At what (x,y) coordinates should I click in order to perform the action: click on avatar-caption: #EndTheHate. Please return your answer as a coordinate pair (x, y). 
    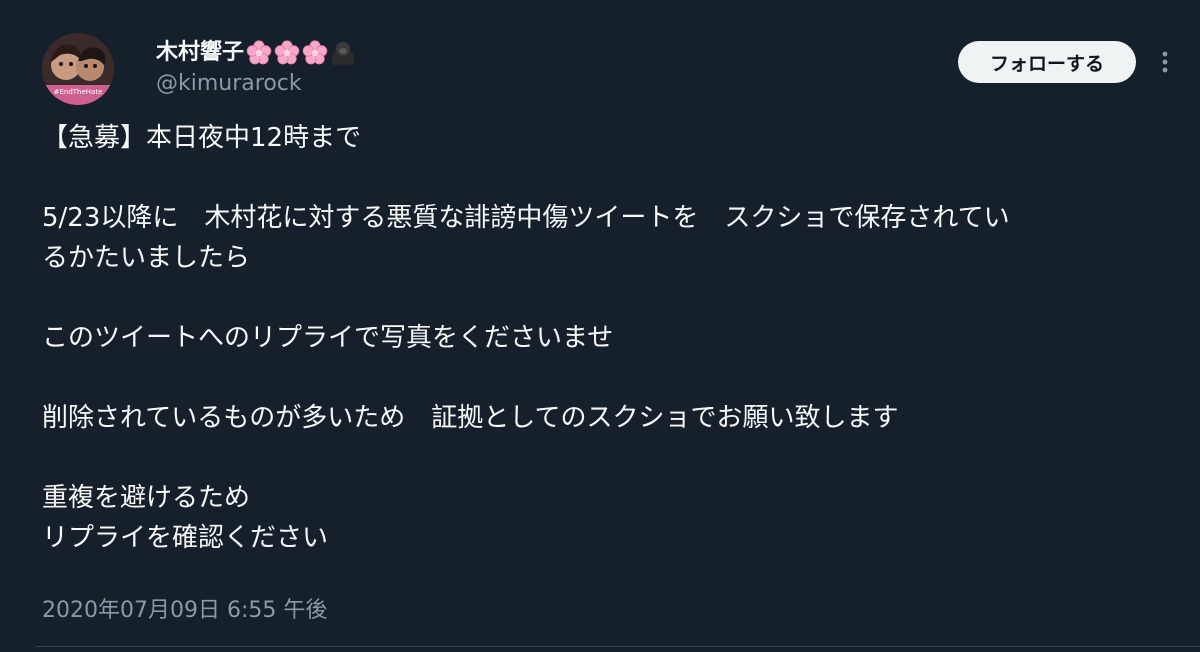
    Looking at the image, I should click on (78, 92).